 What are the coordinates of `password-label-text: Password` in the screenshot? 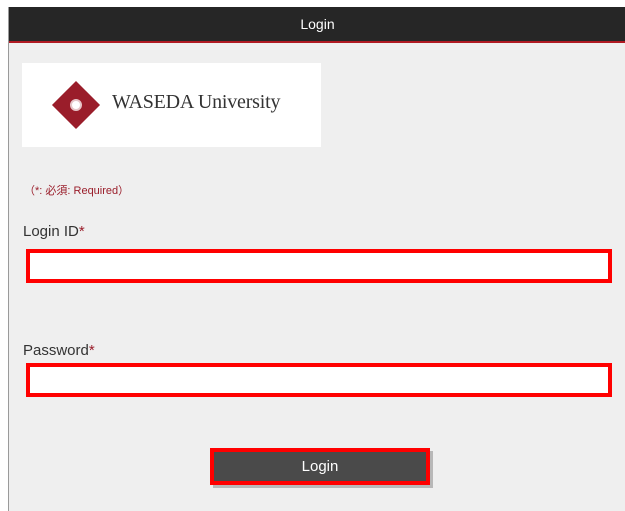 It's located at (56, 350).